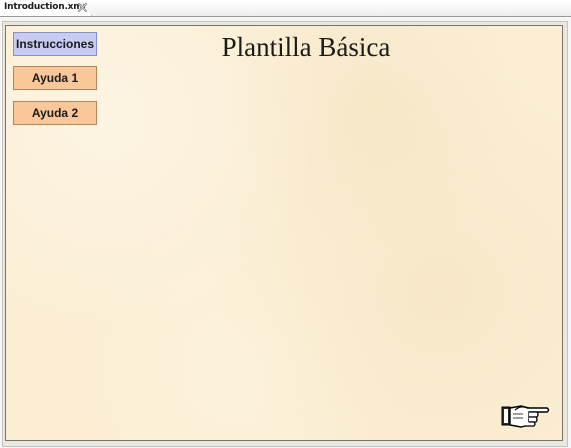 The height and width of the screenshot is (448, 571). What do you see at coordinates (82, 7) in the screenshot?
I see `close-x-icon` at bounding box center [82, 7].